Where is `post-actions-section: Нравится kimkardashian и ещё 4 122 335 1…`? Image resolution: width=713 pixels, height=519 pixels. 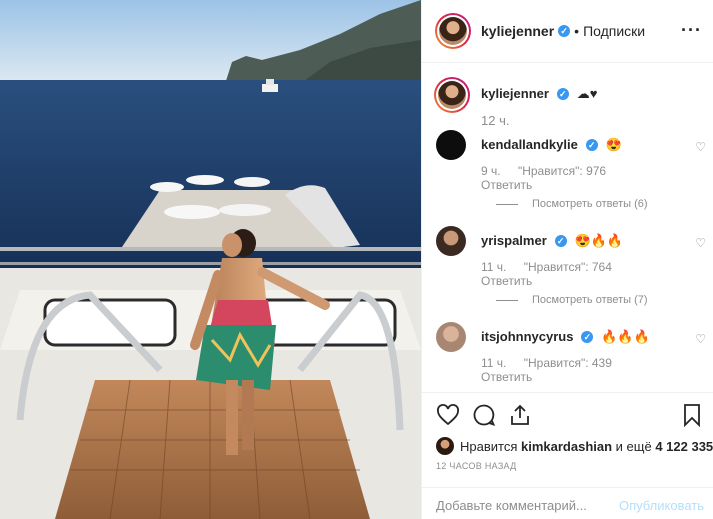
post-actions-section: Нравится kimkardashian и ещё 4 122 335 1… is located at coordinates (567, 455).